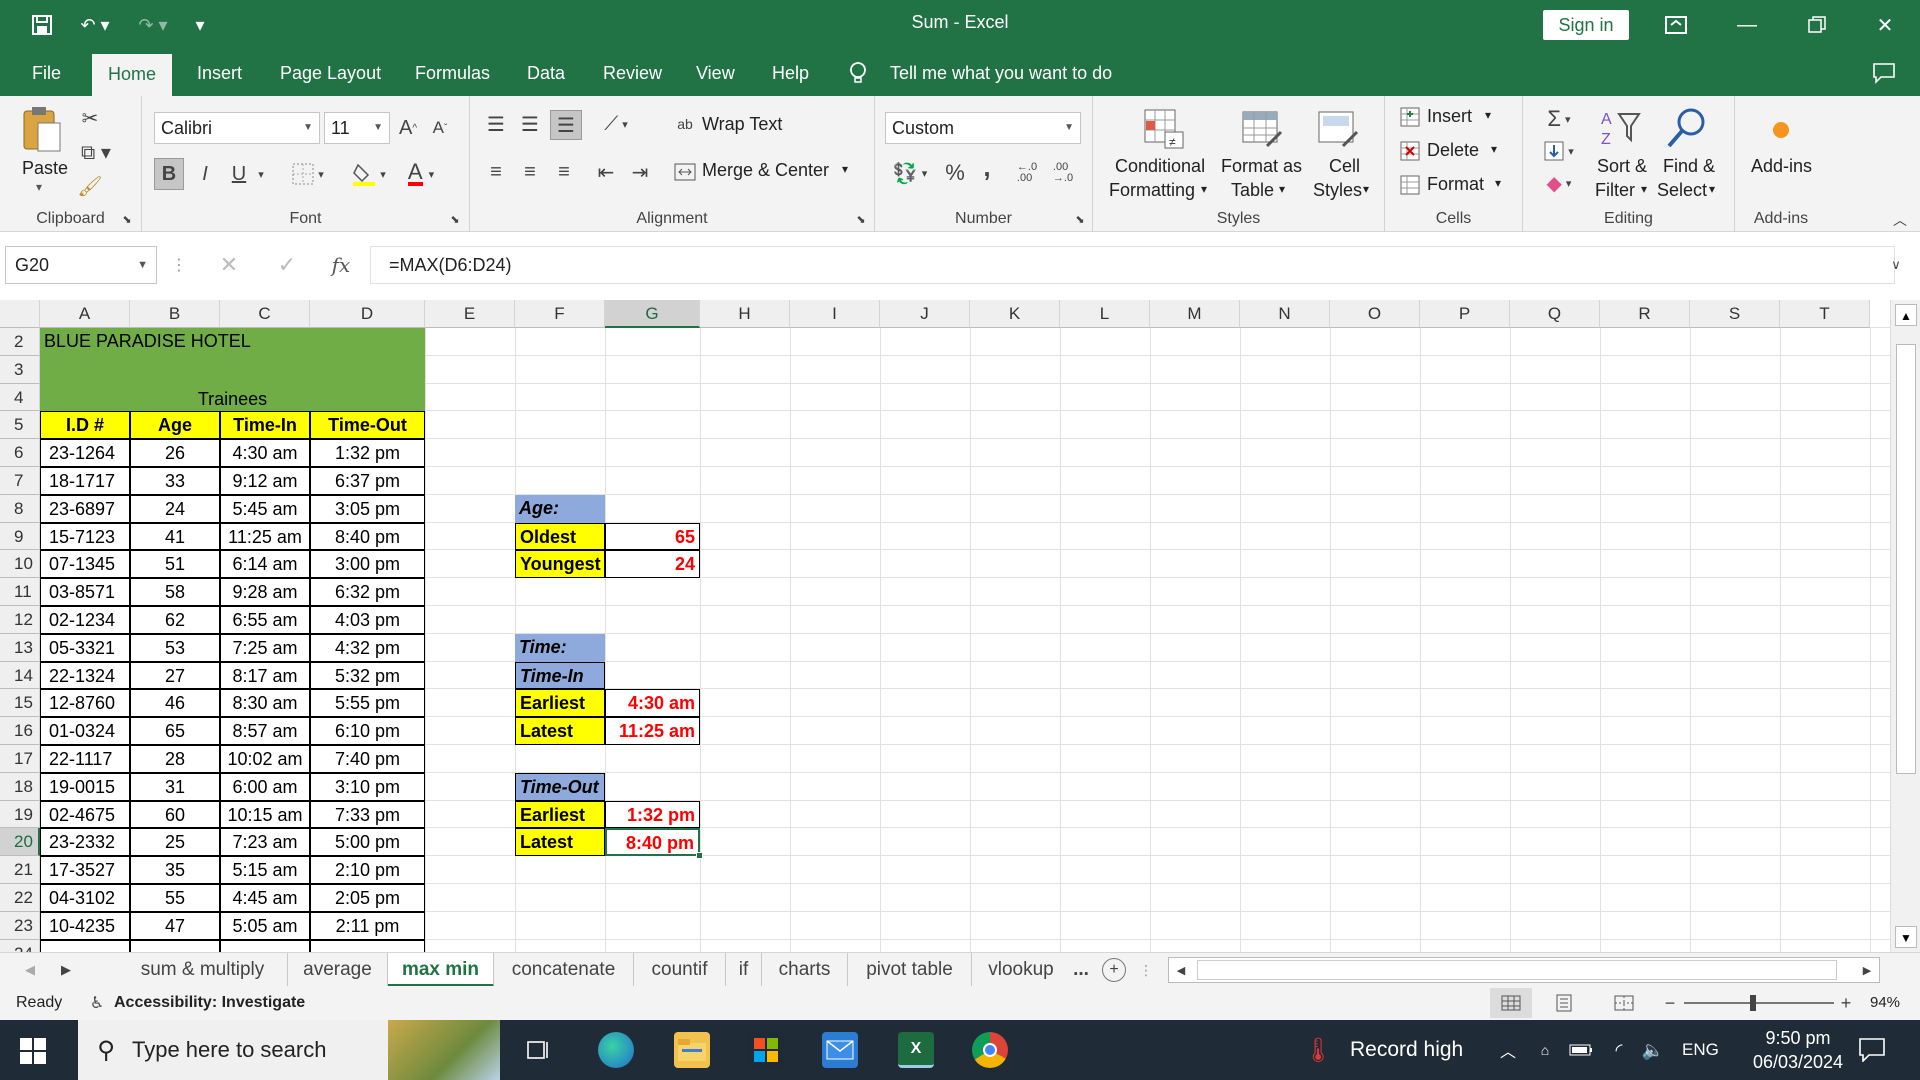  What do you see at coordinates (1905, 626) in the screenshot?
I see `vertical-scrollbar: ▲ ▼` at bounding box center [1905, 626].